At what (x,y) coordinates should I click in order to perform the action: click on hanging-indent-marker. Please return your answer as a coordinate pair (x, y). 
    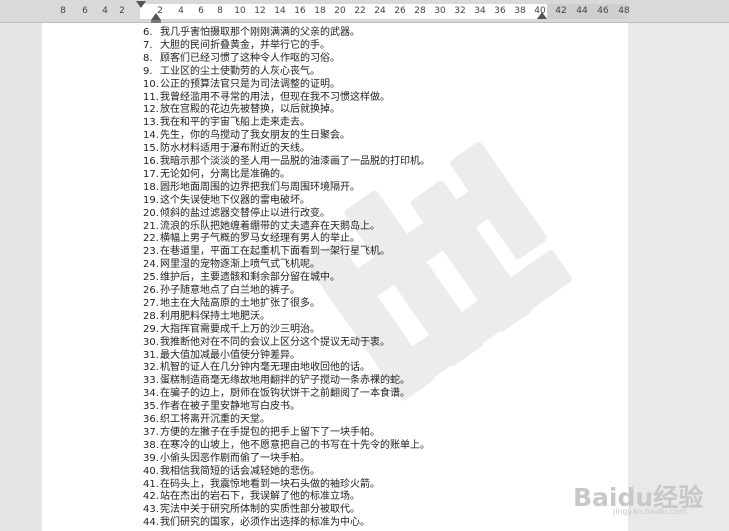
    Looking at the image, I should click on (156, 16).